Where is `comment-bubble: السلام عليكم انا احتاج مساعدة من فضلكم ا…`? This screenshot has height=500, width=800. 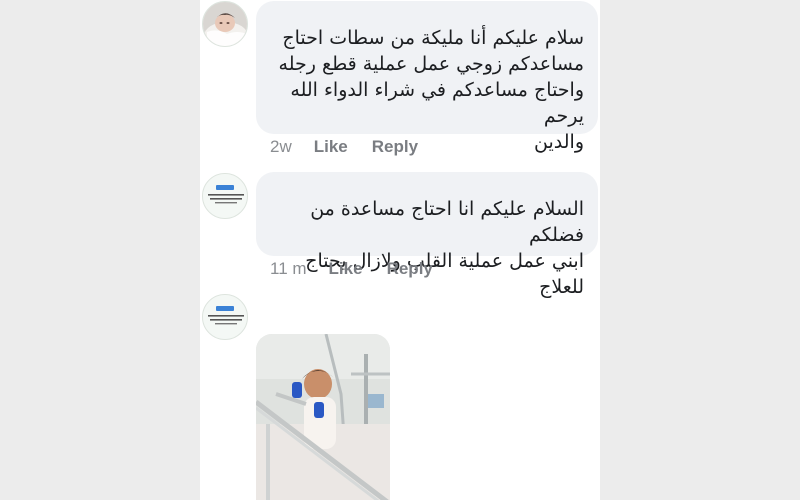 comment-bubble: السلام عليكم انا احتاج مساعدة من فضلكم ا… is located at coordinates (427, 235).